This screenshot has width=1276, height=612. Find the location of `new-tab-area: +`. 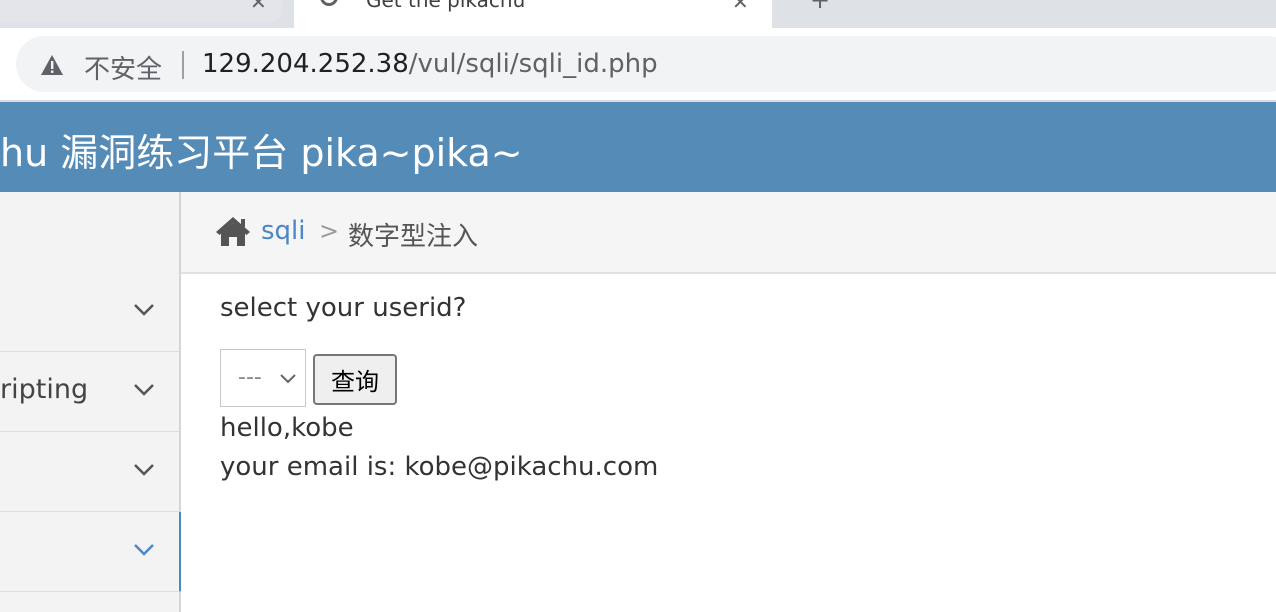

new-tab-area: + is located at coordinates (1025, 14).